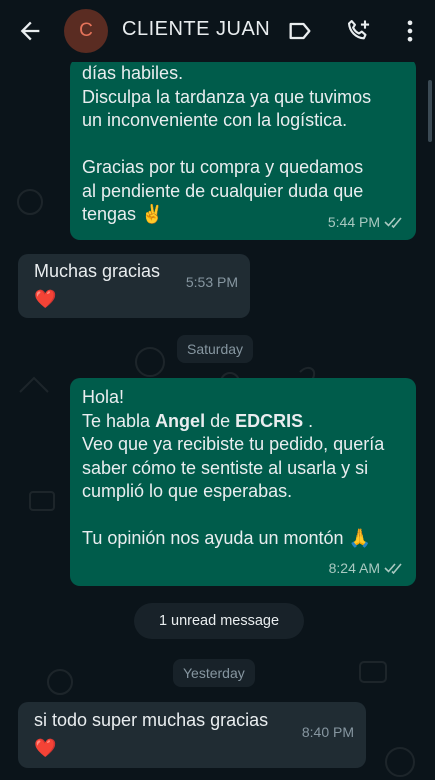 This screenshot has height=780, width=435. Describe the element at coordinates (30, 31) in the screenshot. I see `back-arrow-icon` at that location.